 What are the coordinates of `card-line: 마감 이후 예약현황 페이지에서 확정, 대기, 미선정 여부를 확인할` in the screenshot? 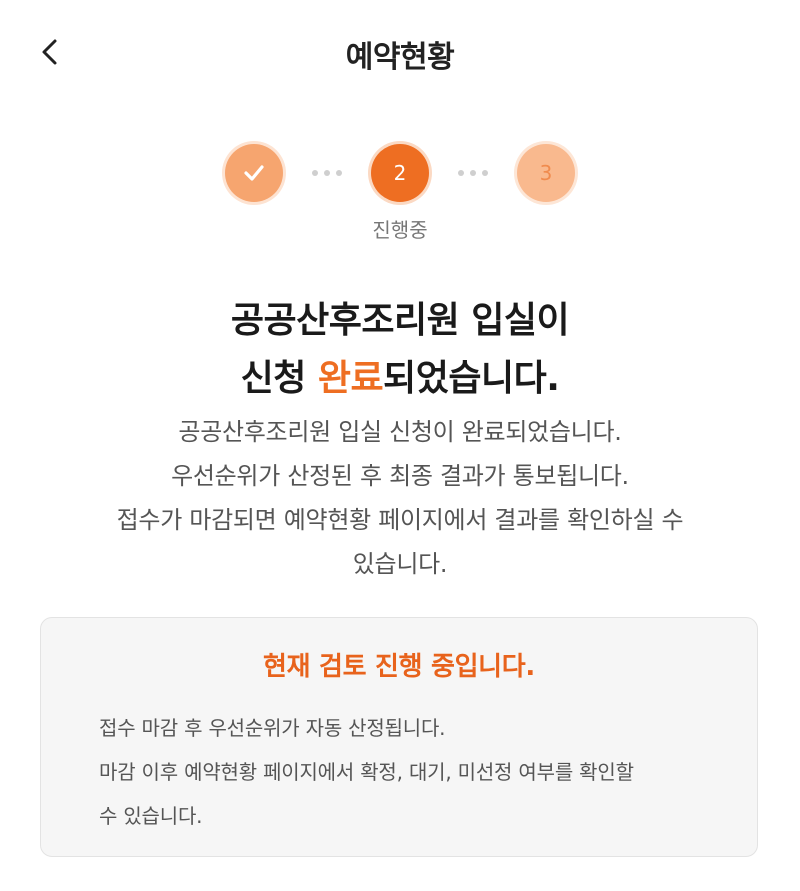 It's located at (366, 772).